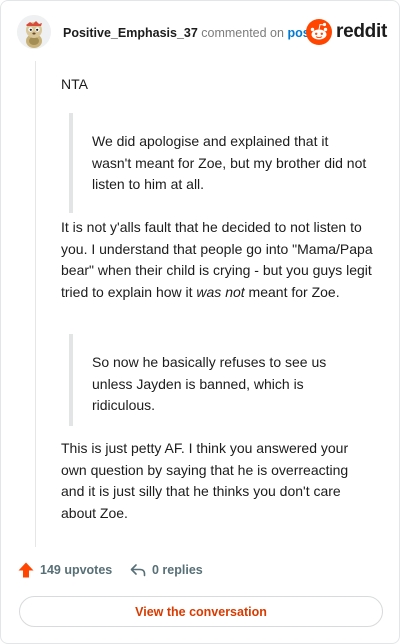  Describe the element at coordinates (76, 570) in the screenshot. I see `upvote-count: 149 upvotes` at that location.